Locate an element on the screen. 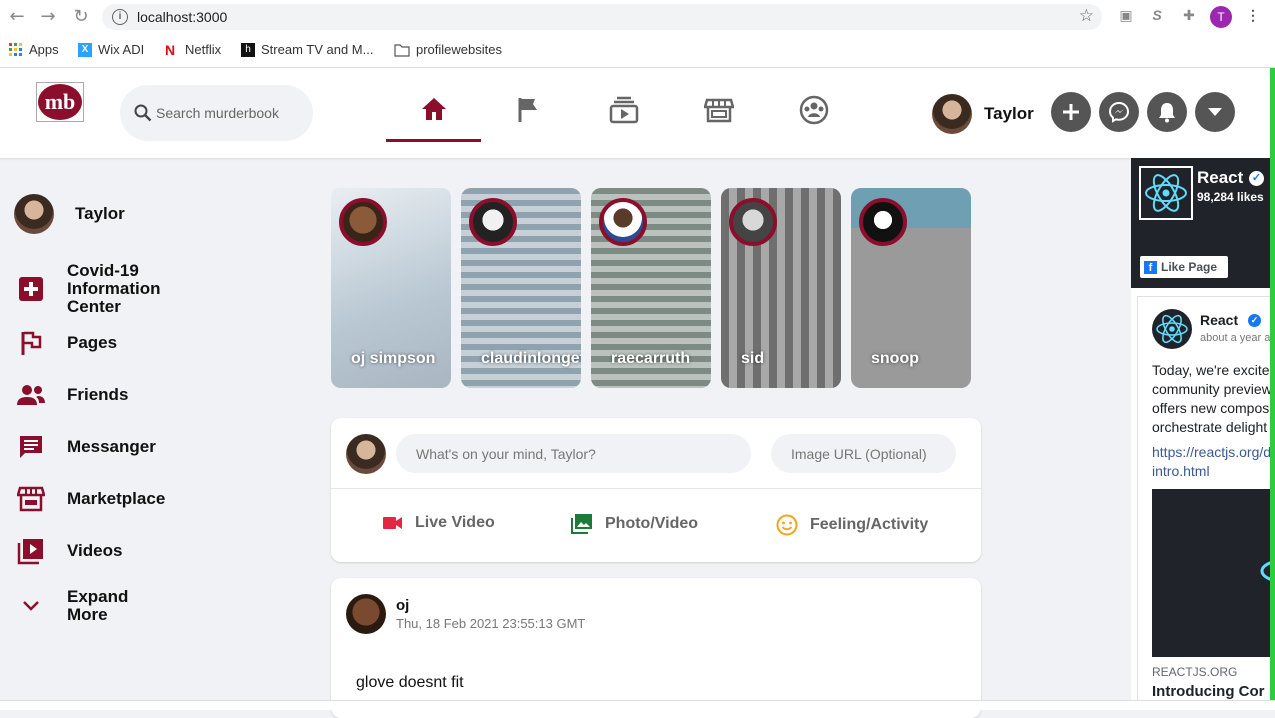  address-bar: i localhost:3000 ☆ is located at coordinates (602, 17).